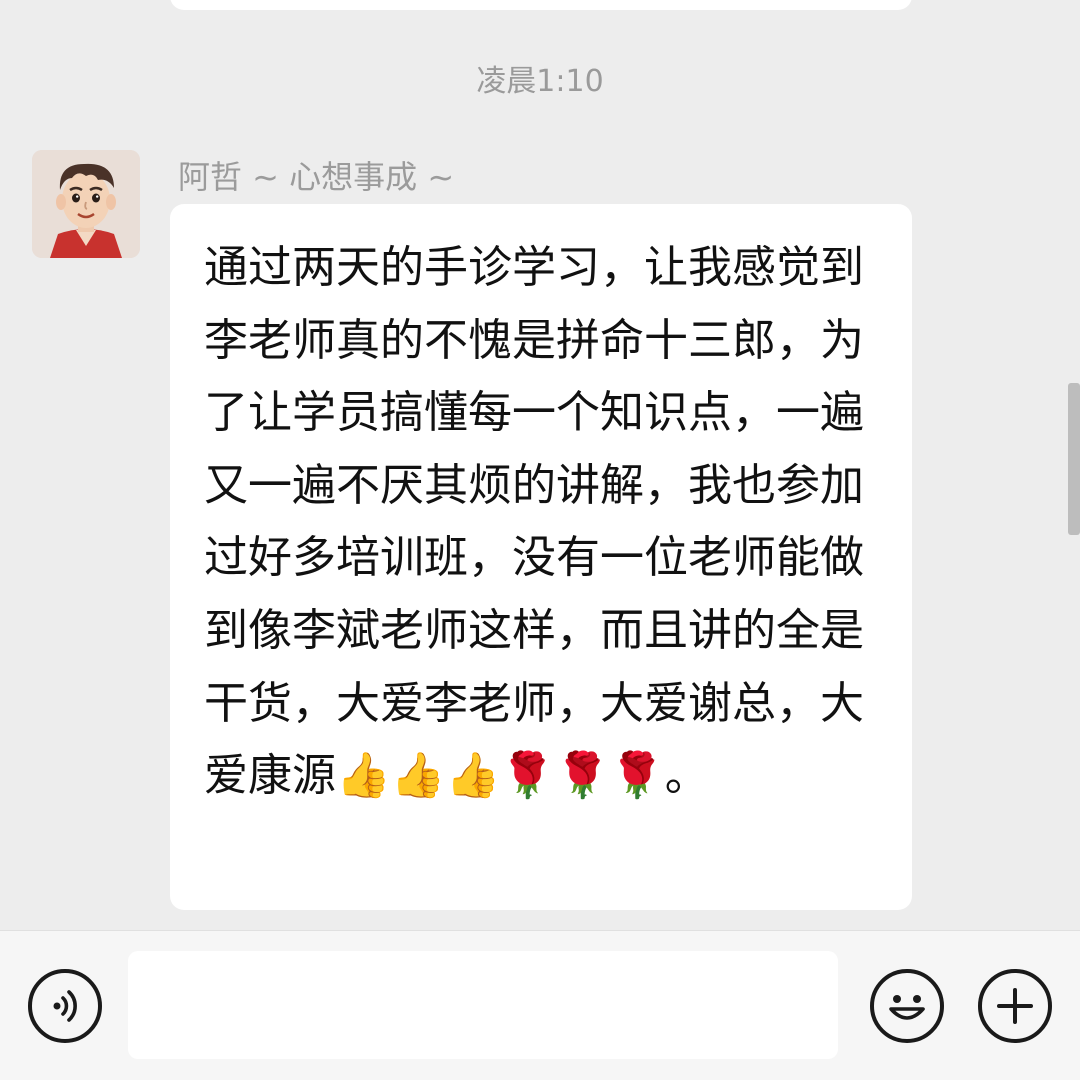 The width and height of the screenshot is (1080, 1080). I want to click on sender-name: 阿哲 ~ 心想事成 ~, so click(316, 177).